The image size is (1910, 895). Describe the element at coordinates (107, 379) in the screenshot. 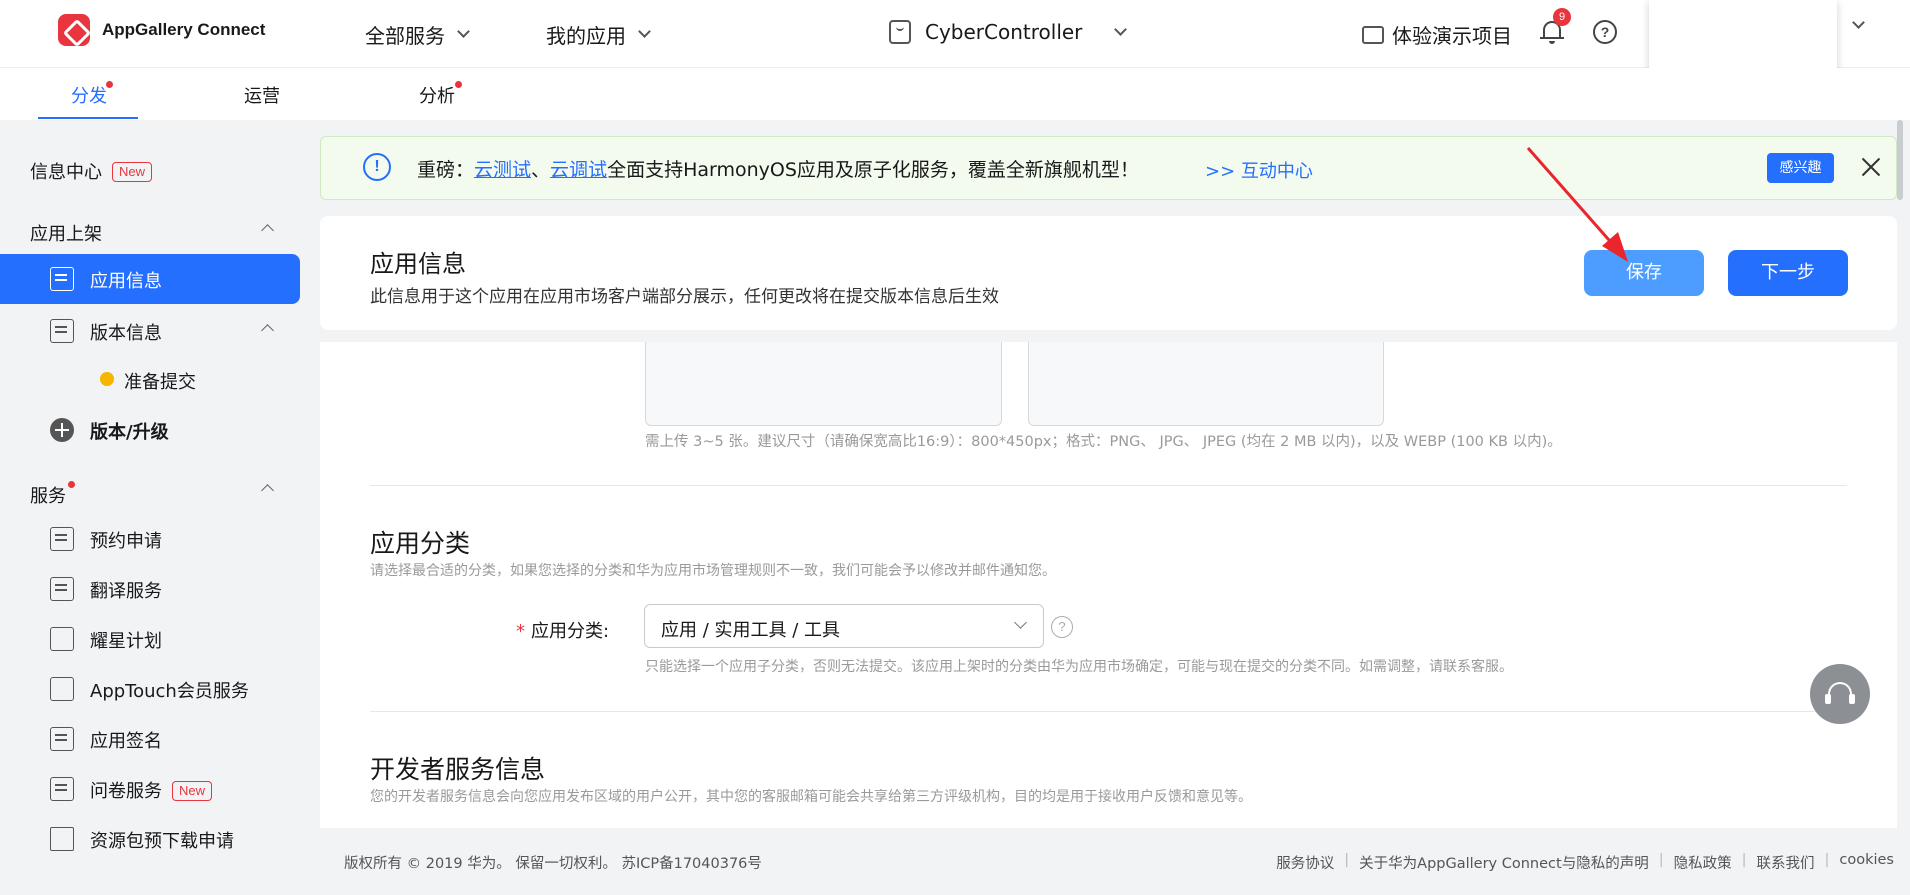

I see `status-dot-icon` at that location.